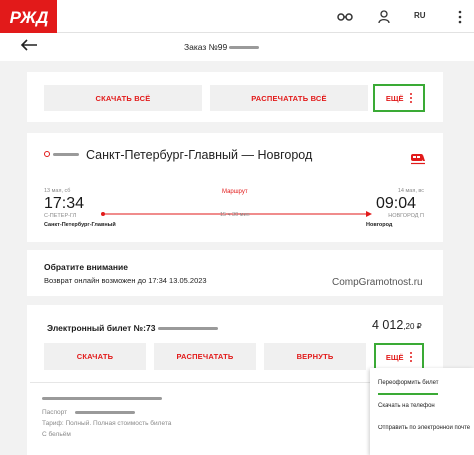  What do you see at coordinates (460, 17) in the screenshot?
I see `more-vertical-icon` at bounding box center [460, 17].